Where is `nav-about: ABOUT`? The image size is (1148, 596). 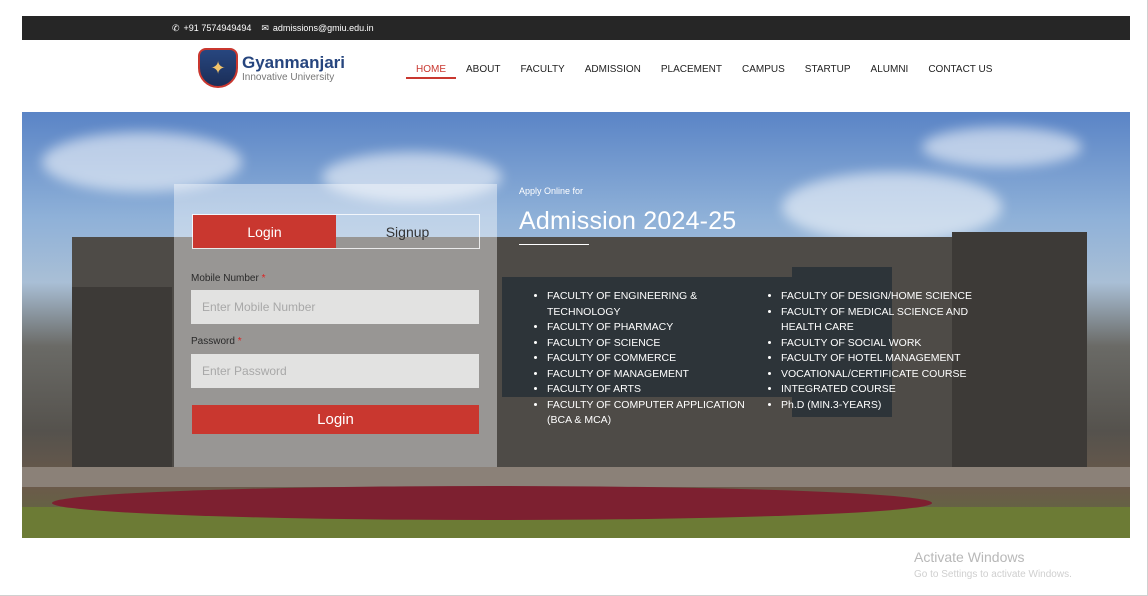
nav-about: ABOUT is located at coordinates (483, 73).